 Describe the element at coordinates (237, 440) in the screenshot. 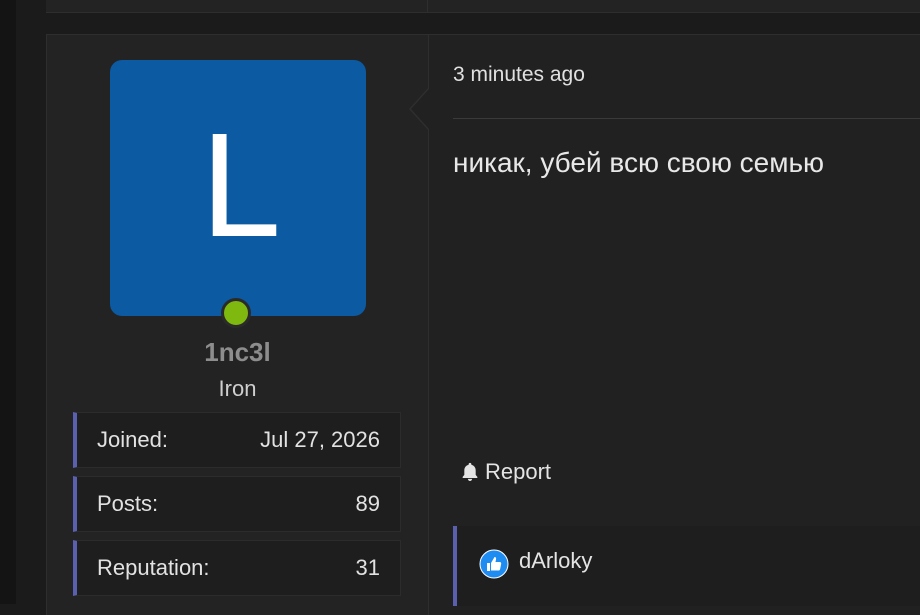

I see `stat-joined: Joined: Jul 27, 2026` at that location.